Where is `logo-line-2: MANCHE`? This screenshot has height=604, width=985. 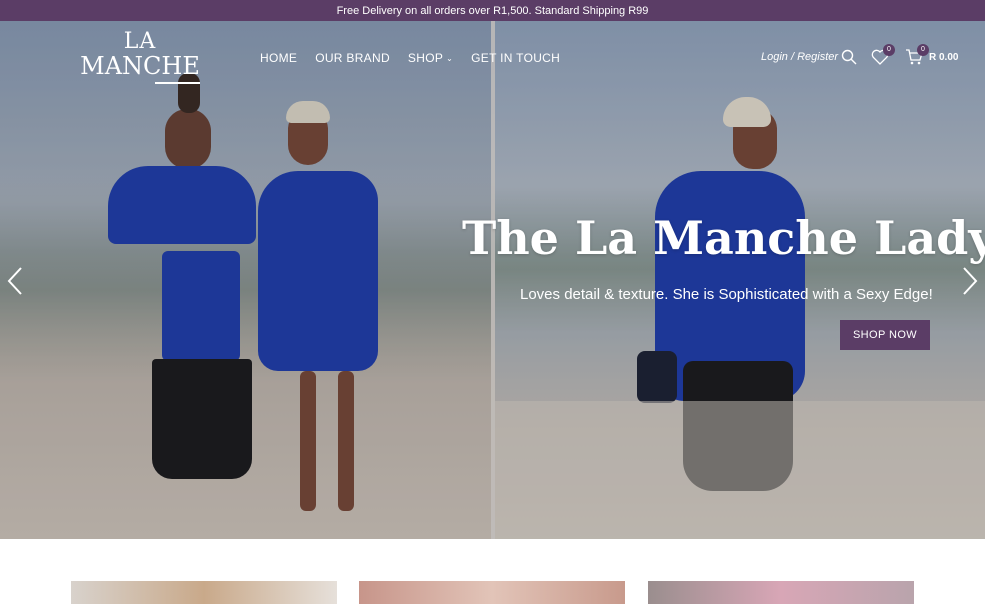 logo-line-2: MANCHE is located at coordinates (140, 66).